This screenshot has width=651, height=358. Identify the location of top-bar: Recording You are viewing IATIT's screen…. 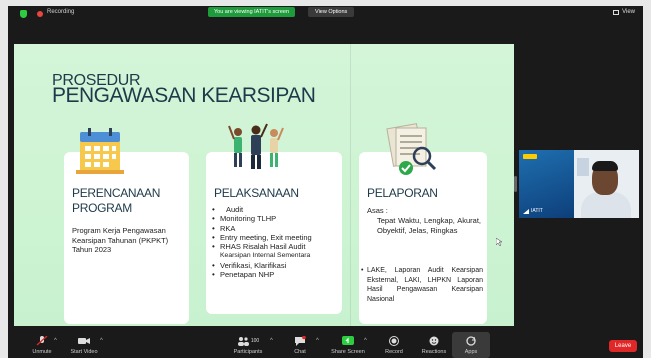
(325, 14).